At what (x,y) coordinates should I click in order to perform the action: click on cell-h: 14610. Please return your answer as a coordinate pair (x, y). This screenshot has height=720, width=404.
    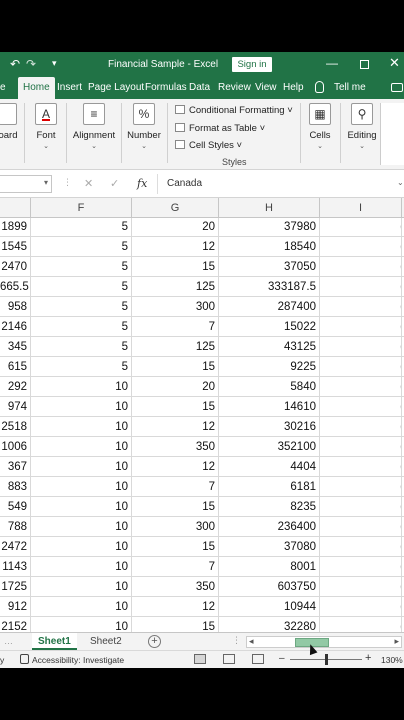
    Looking at the image, I should click on (269, 407).